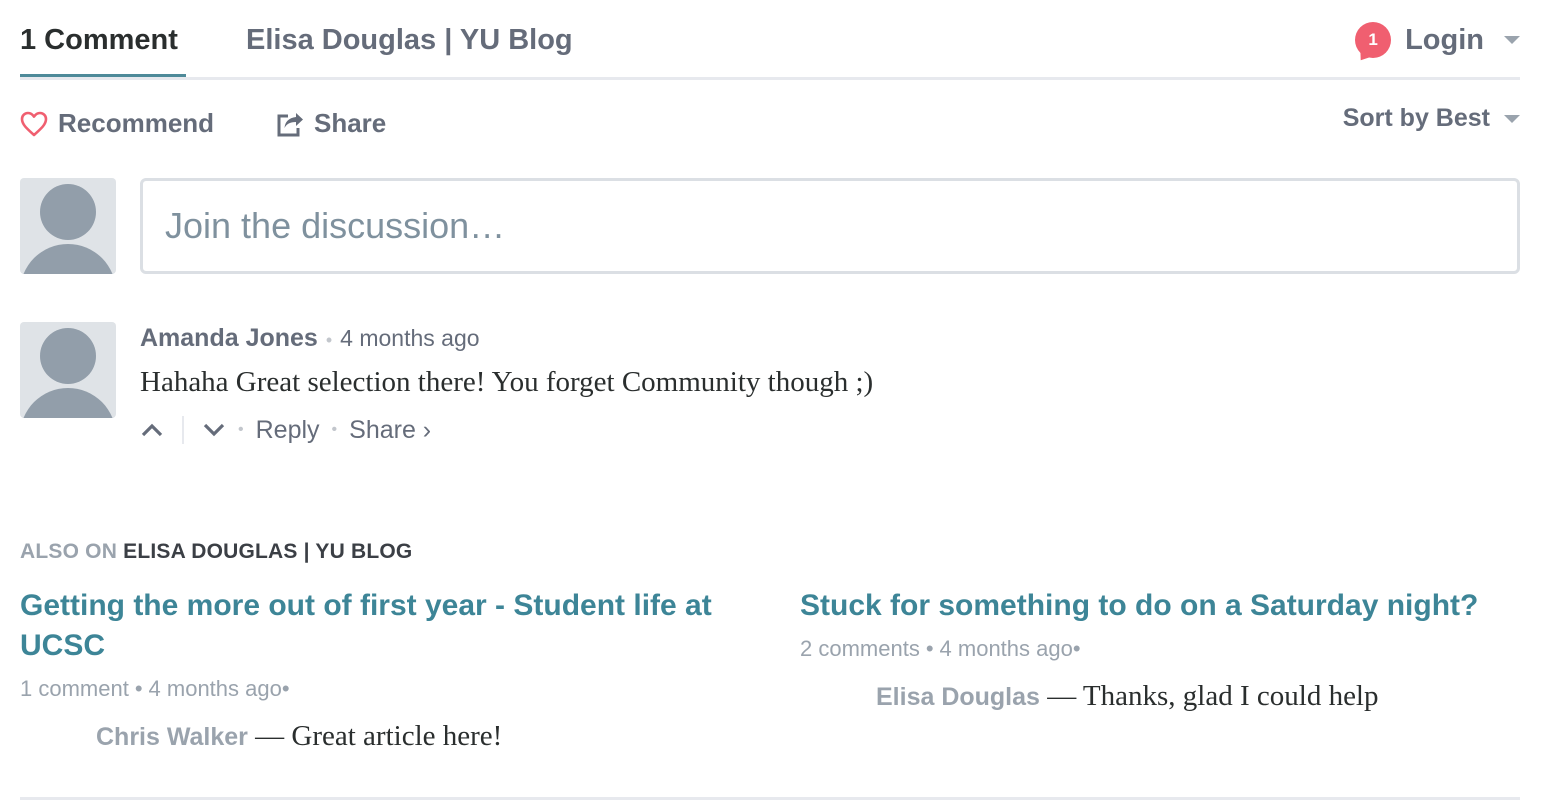 This screenshot has height=812, width=1550. Describe the element at coordinates (409, 338) in the screenshot. I see `comment-timestamp: 4 months ago` at that location.